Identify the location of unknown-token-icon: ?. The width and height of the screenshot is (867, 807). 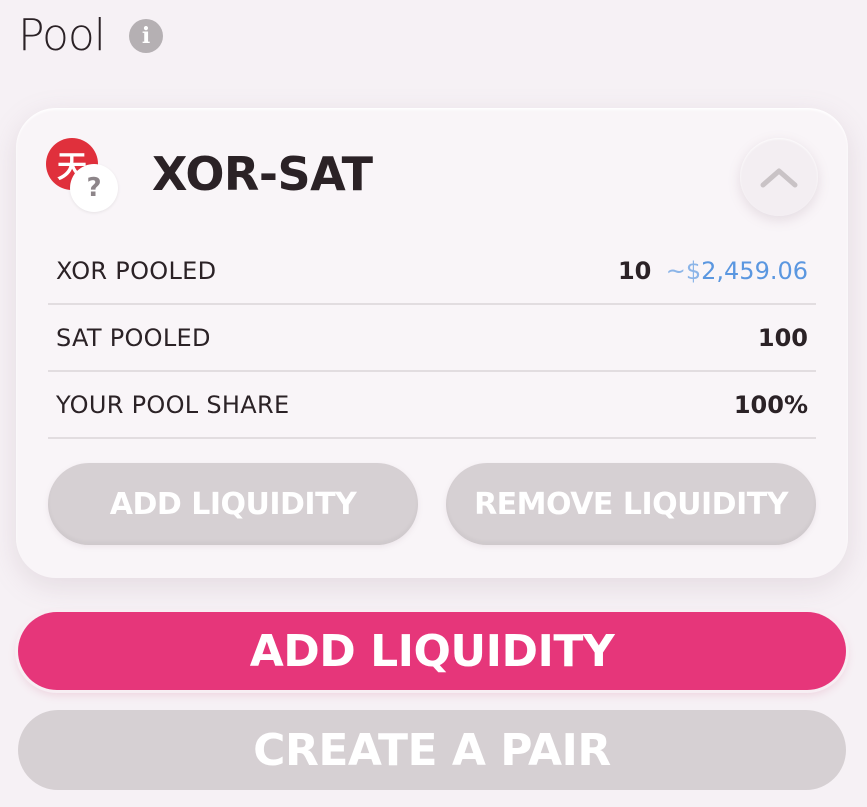
(94, 188).